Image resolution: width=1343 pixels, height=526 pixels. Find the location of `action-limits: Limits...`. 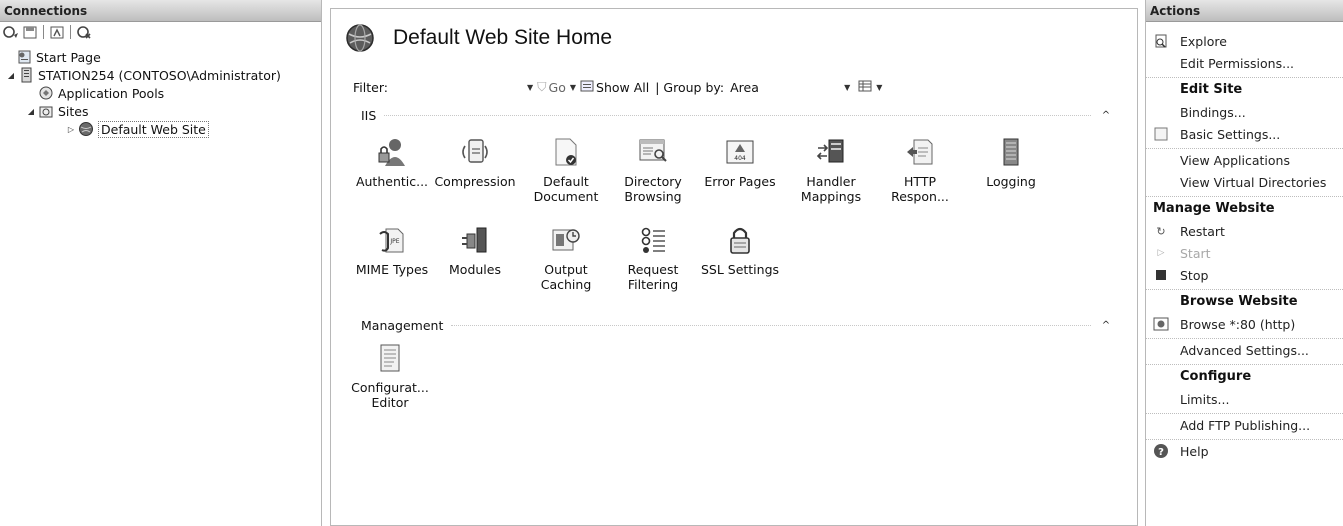

action-limits: Limits... is located at coordinates (1244, 399).